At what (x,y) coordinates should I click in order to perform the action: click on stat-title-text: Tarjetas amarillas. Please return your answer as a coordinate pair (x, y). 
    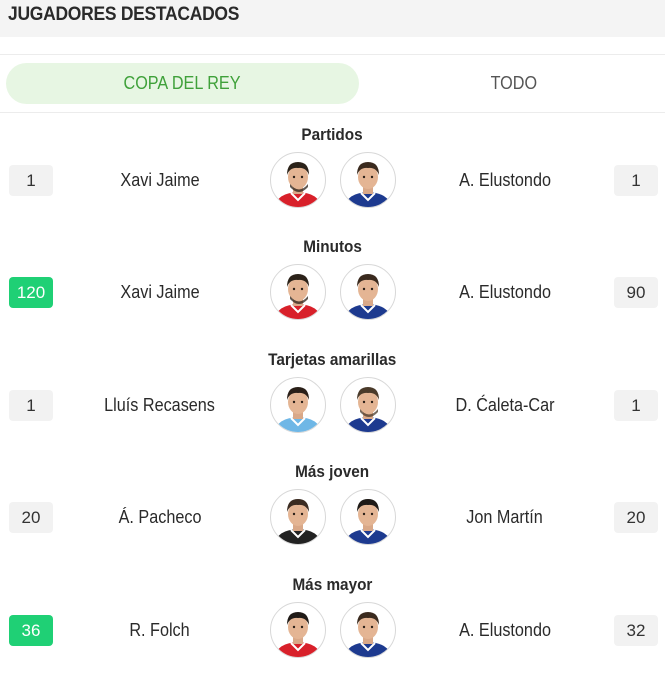
    Looking at the image, I should click on (332, 359).